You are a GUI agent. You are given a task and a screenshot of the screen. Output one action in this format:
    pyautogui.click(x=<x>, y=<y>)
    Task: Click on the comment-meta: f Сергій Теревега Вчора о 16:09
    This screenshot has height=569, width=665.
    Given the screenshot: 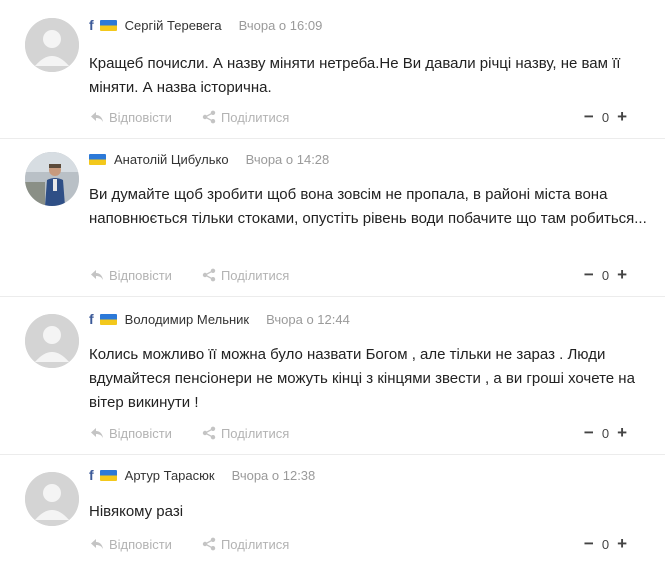 What is the action you would take?
    pyautogui.click(x=205, y=25)
    